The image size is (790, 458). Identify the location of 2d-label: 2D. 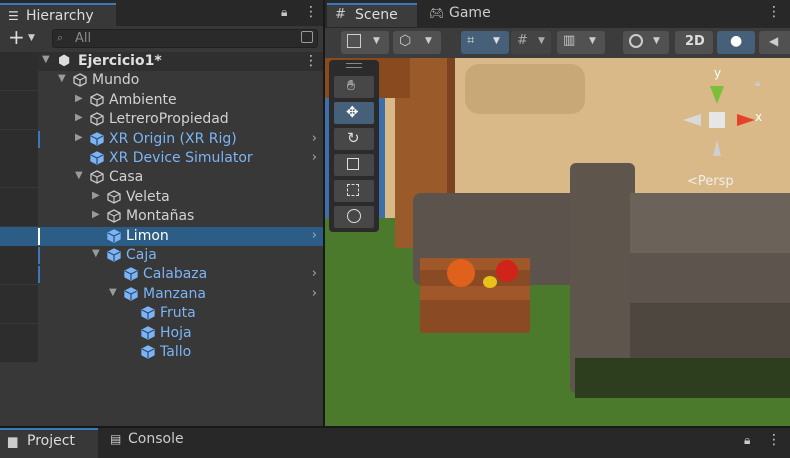
(695, 41).